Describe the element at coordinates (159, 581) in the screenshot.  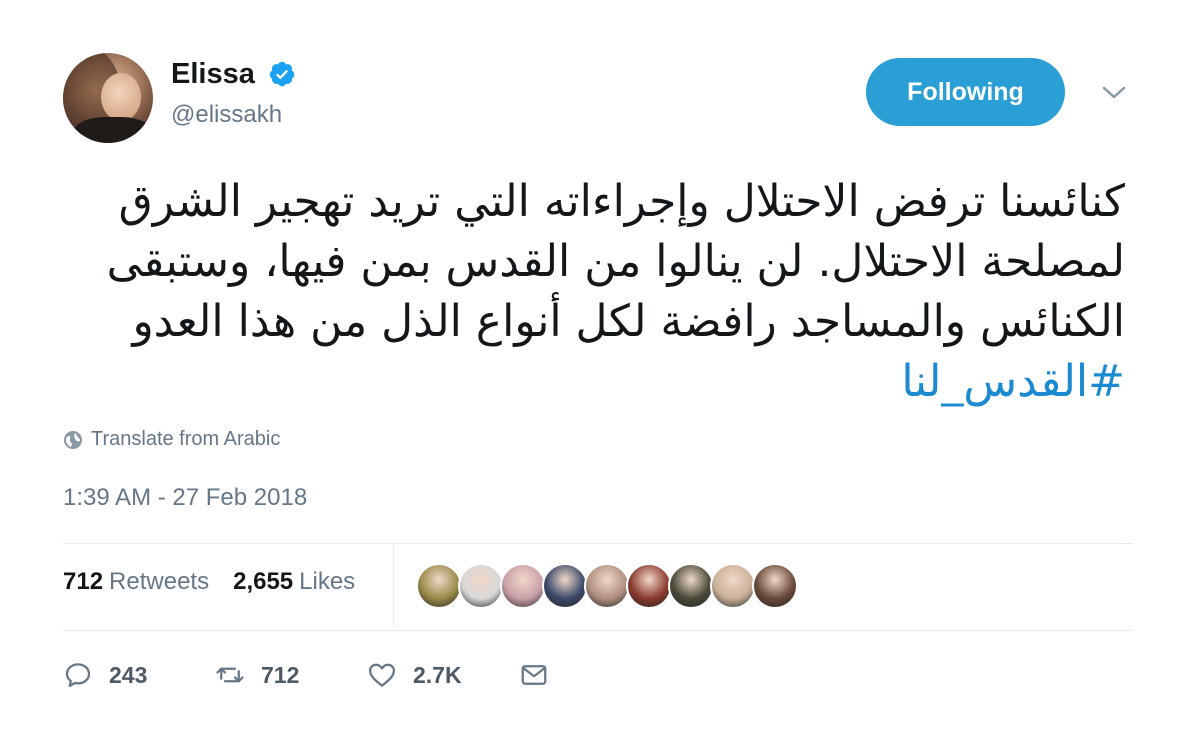
I see `retweets-label: Retweets` at that location.